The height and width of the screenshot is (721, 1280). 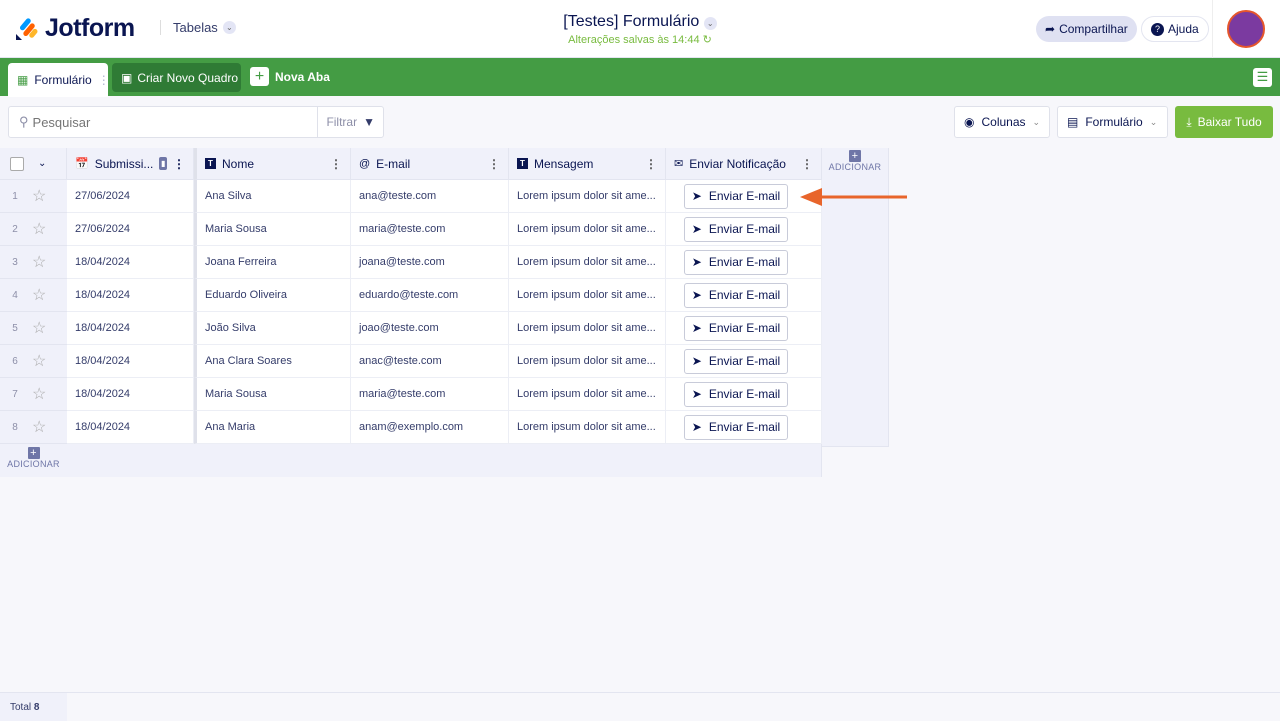 What do you see at coordinates (173, 122) in the screenshot?
I see `search-input` at bounding box center [173, 122].